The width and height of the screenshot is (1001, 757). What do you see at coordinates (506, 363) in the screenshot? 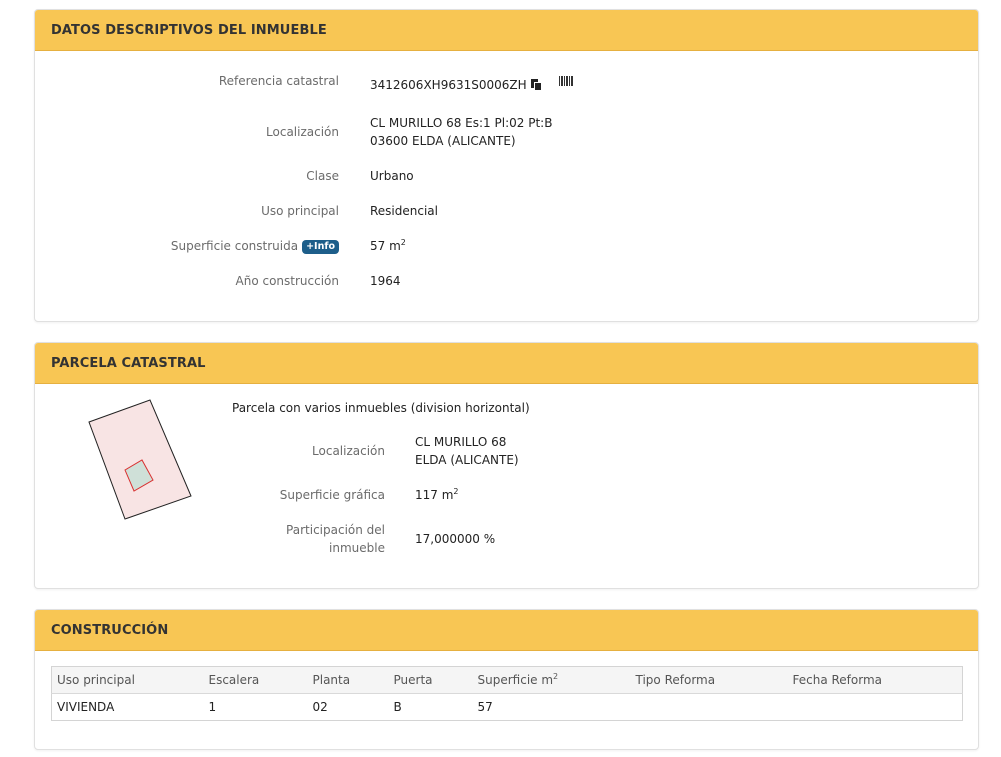
I see `parcela-catastral-header: PARCELA CATASTRAL` at bounding box center [506, 363].